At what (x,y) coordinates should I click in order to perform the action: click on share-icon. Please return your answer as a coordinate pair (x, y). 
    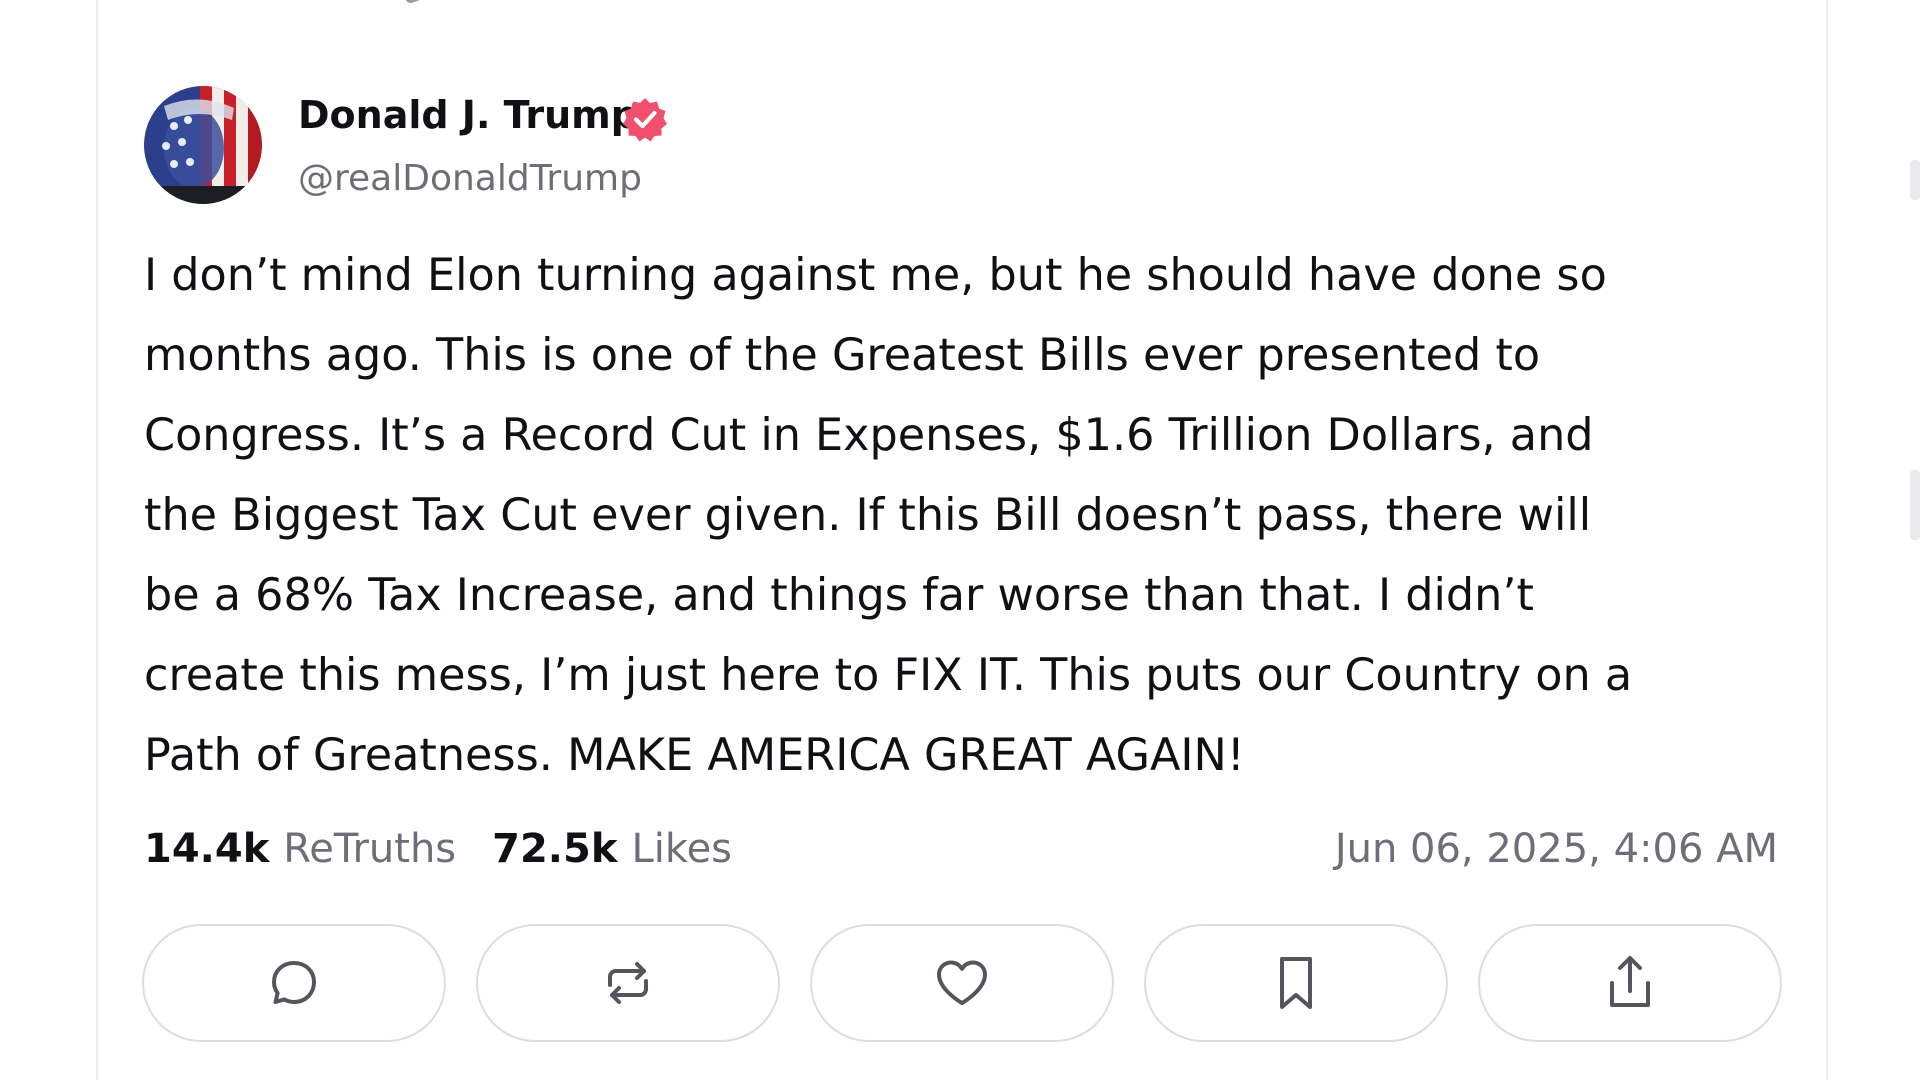
    Looking at the image, I should click on (1630, 981).